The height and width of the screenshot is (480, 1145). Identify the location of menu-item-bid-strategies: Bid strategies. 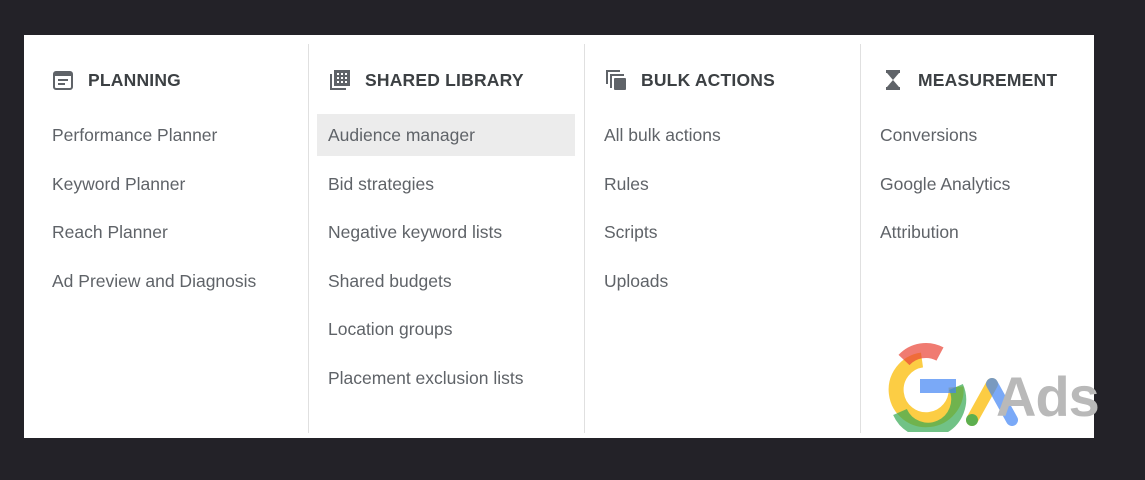
(381, 184).